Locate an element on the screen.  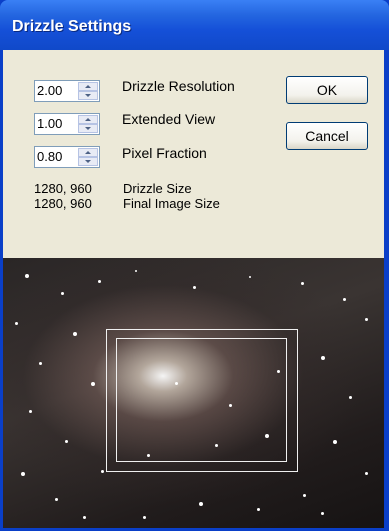
extended-view-spinner: 1.00 is located at coordinates (67, 124).